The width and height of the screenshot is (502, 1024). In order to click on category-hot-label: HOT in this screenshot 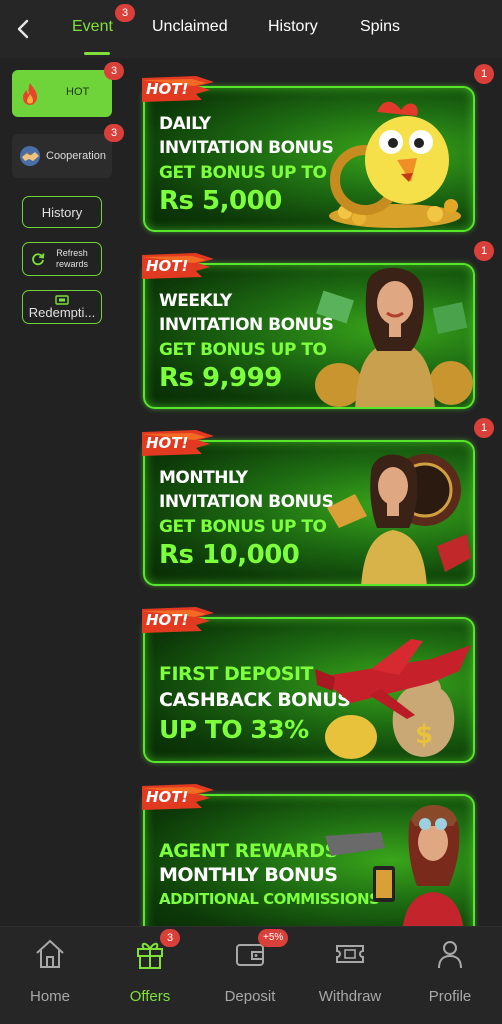, I will do `click(78, 92)`.